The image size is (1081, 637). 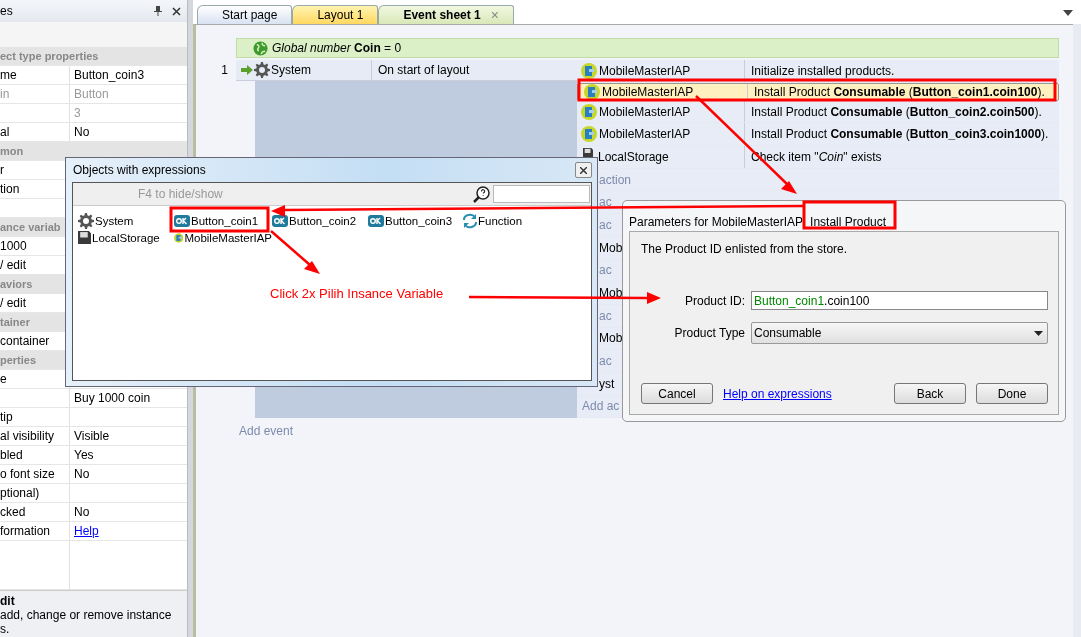 What do you see at coordinates (109, 75) in the screenshot?
I see `property-value: Button_coin3` at bounding box center [109, 75].